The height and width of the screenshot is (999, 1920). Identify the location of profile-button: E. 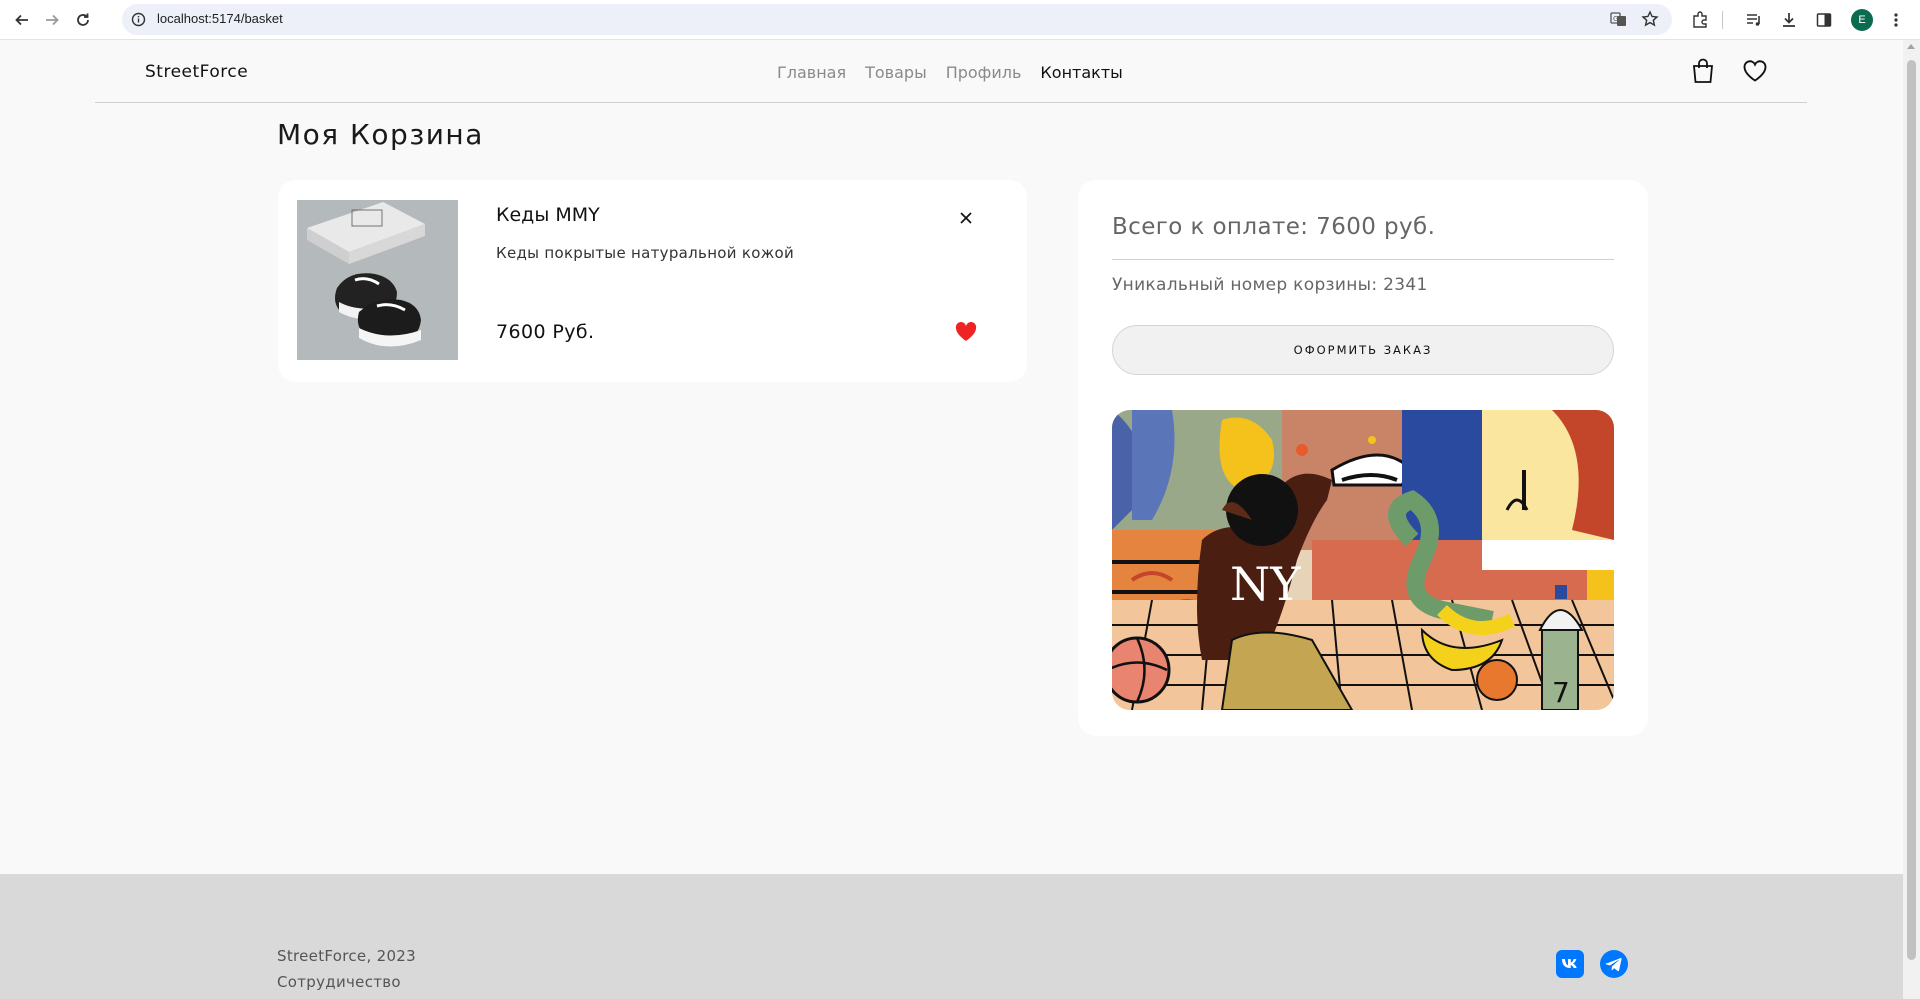
(1862, 20).